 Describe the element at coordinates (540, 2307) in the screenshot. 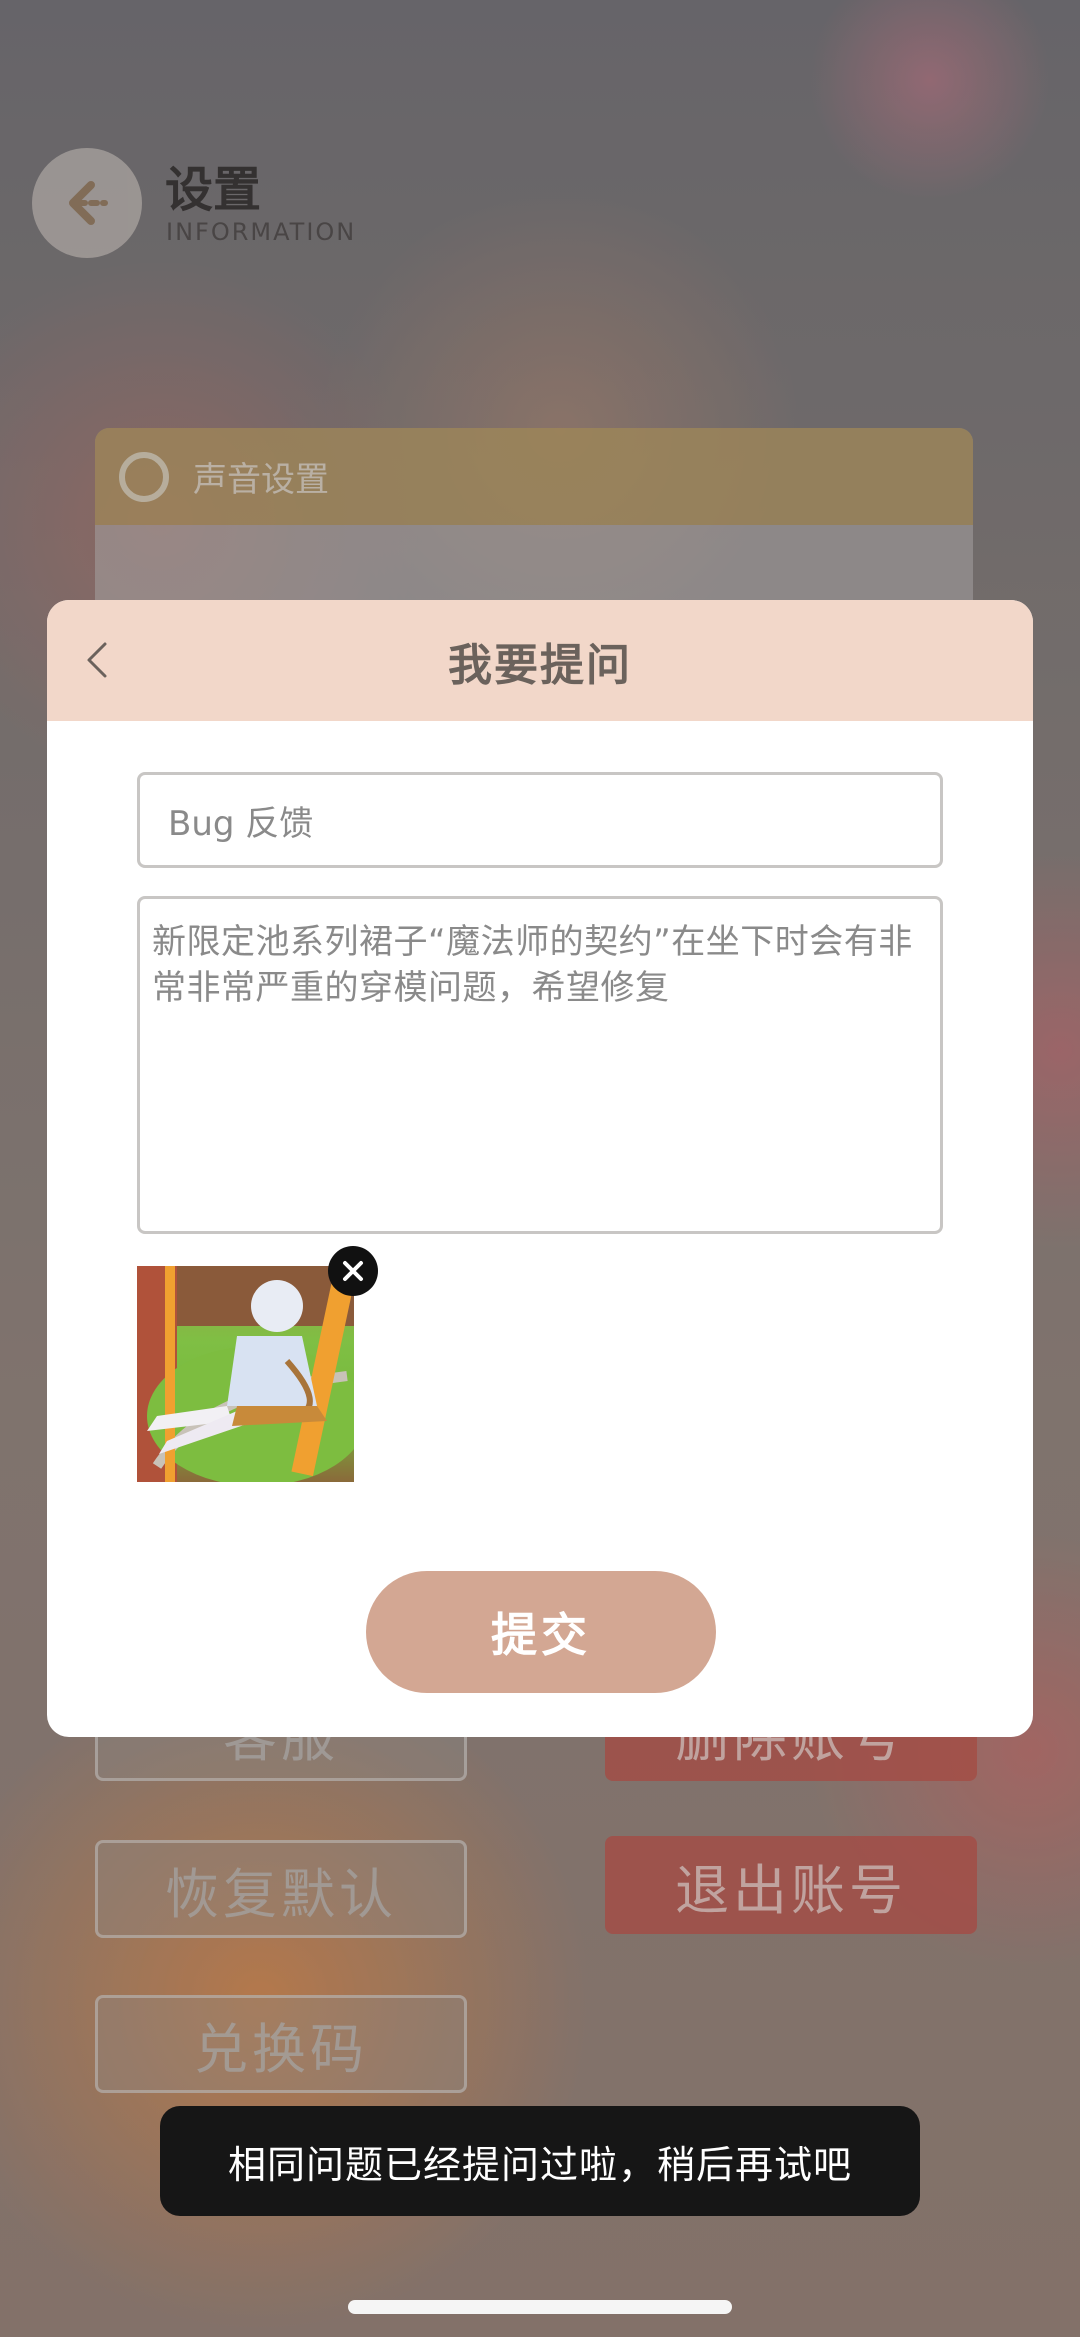

I see `home-indicator` at that location.